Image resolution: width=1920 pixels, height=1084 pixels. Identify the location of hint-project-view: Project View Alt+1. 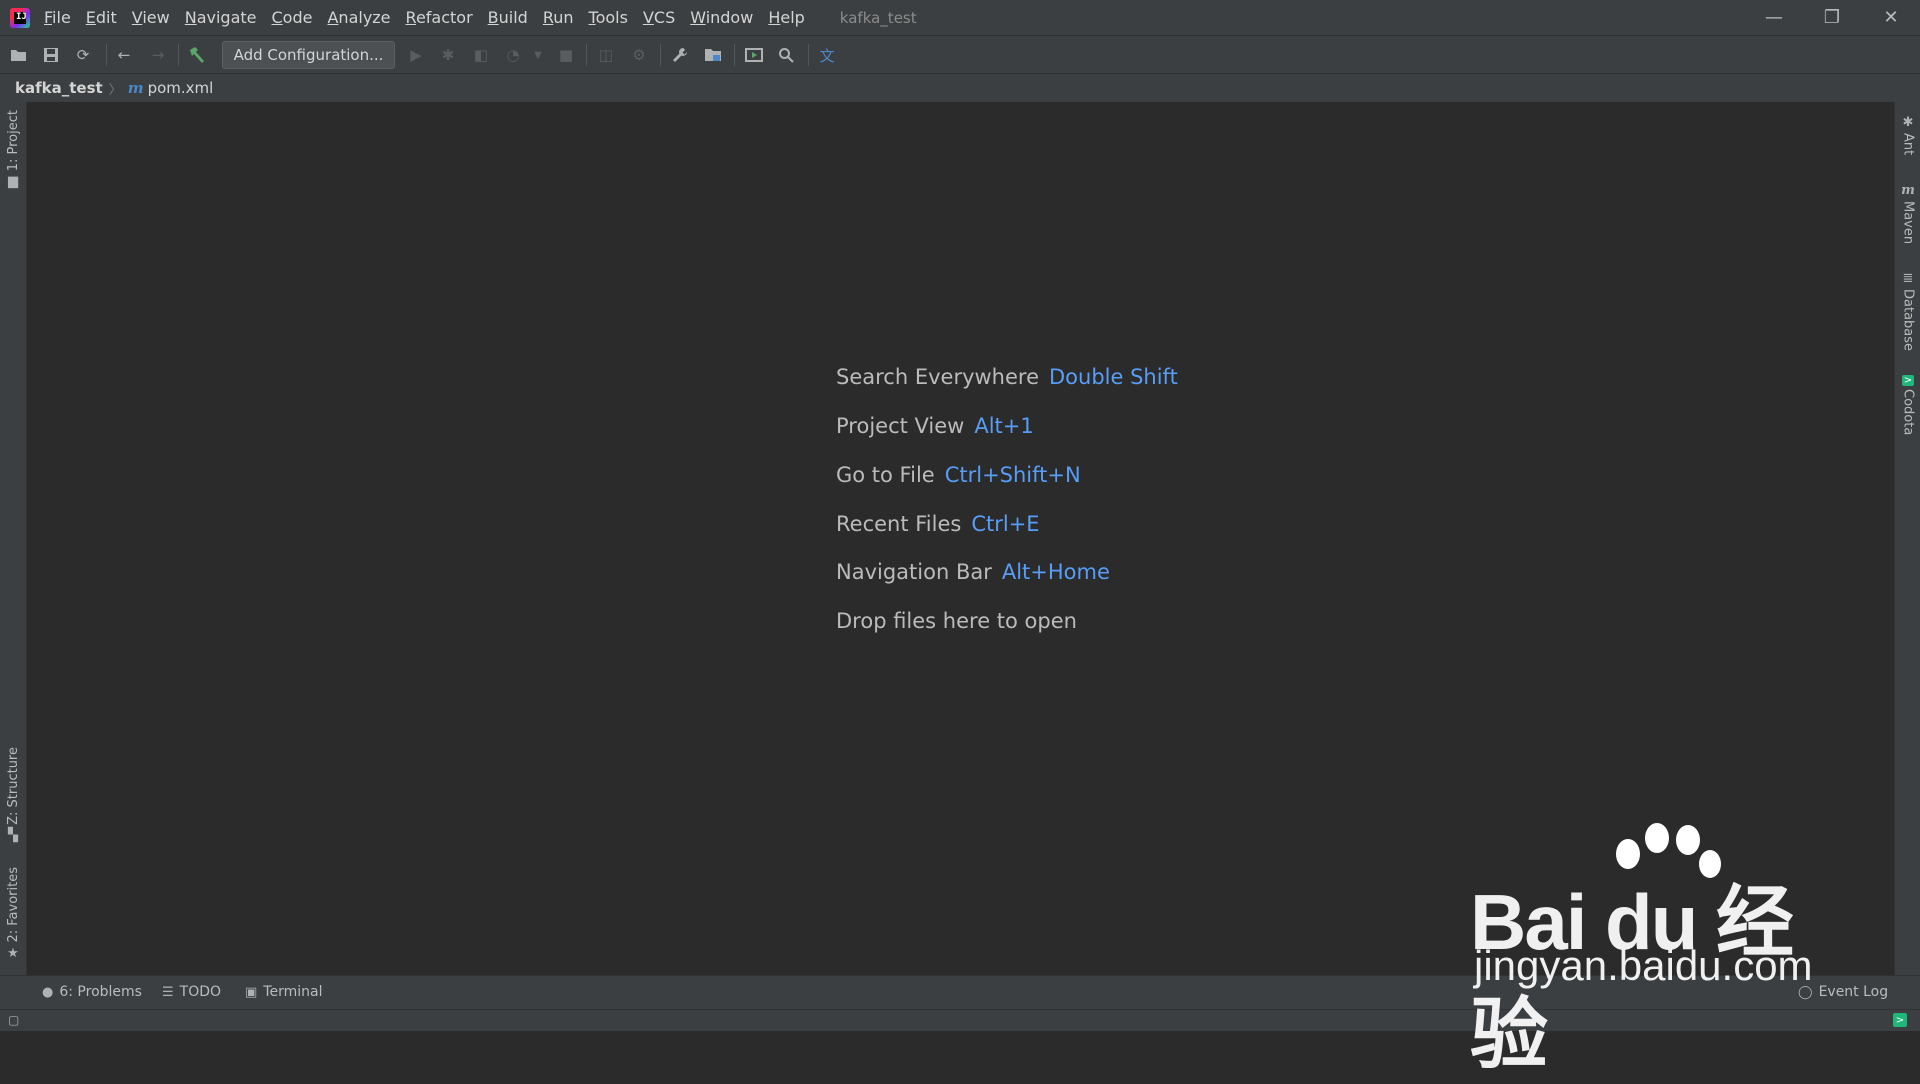
(935, 426).